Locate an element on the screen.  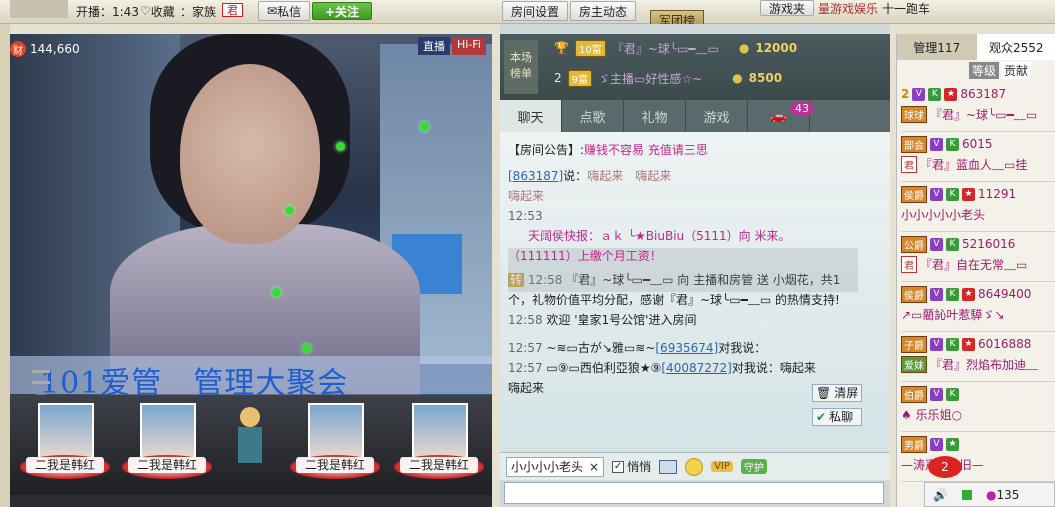
user-id: 6015 is located at coordinates (977, 144).